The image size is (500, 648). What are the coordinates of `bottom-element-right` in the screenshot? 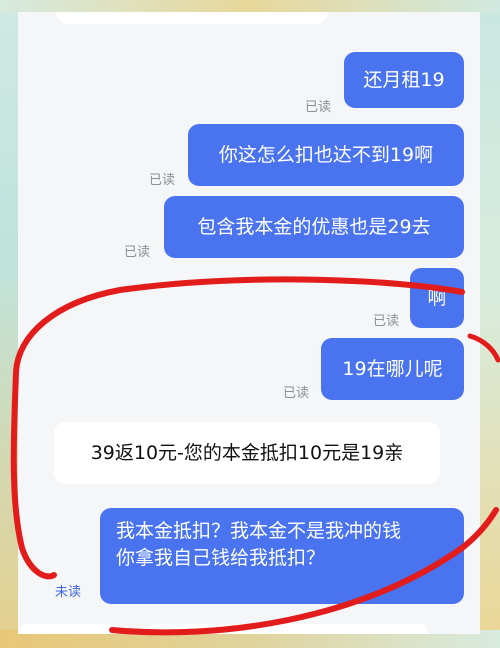 It's located at (288, 629).